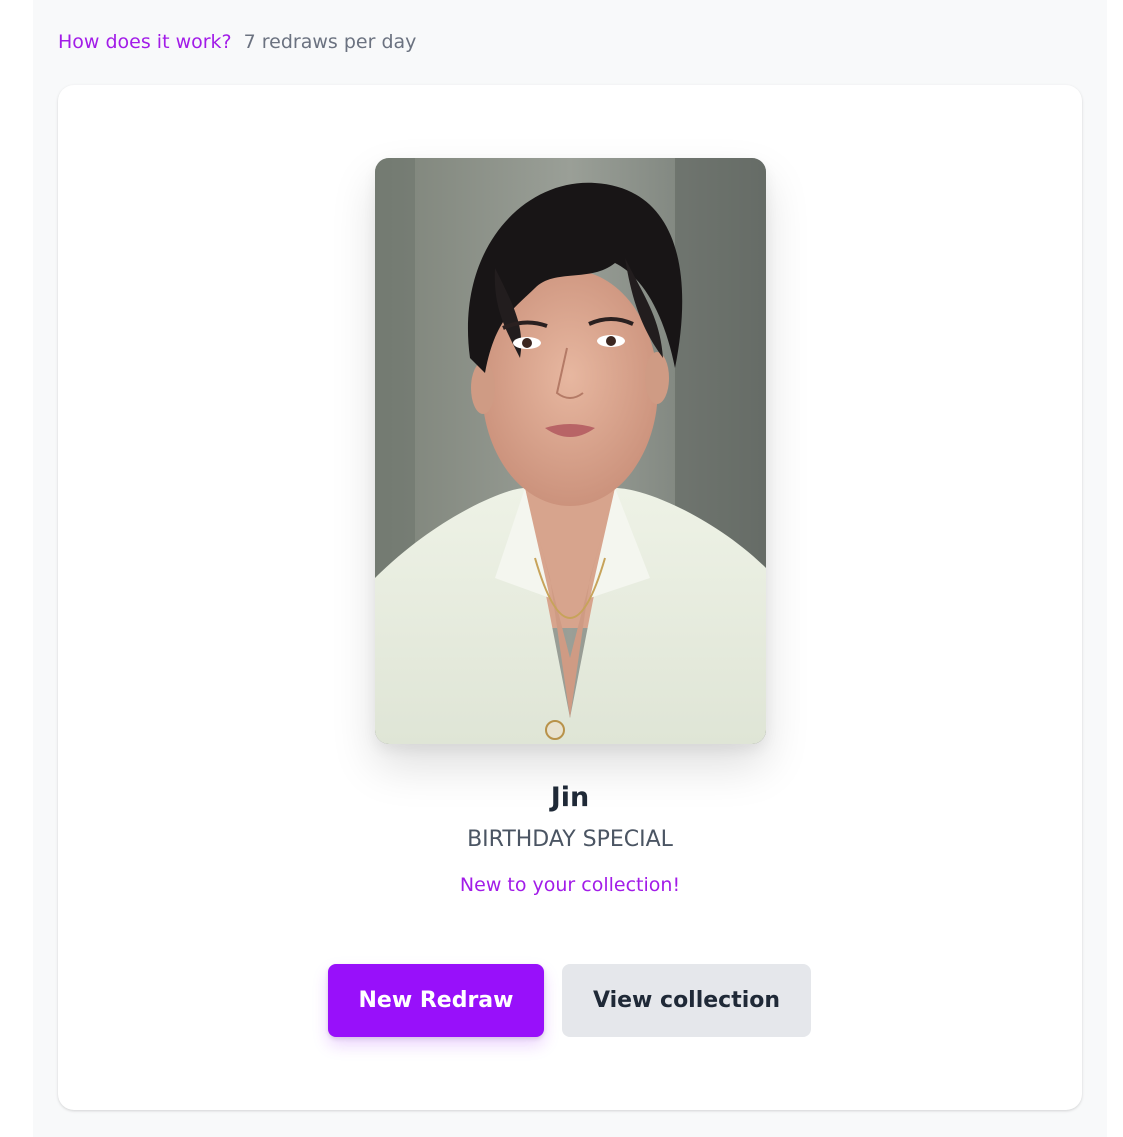  I want to click on new-to-collection-text: New to your collection!, so click(570, 885).